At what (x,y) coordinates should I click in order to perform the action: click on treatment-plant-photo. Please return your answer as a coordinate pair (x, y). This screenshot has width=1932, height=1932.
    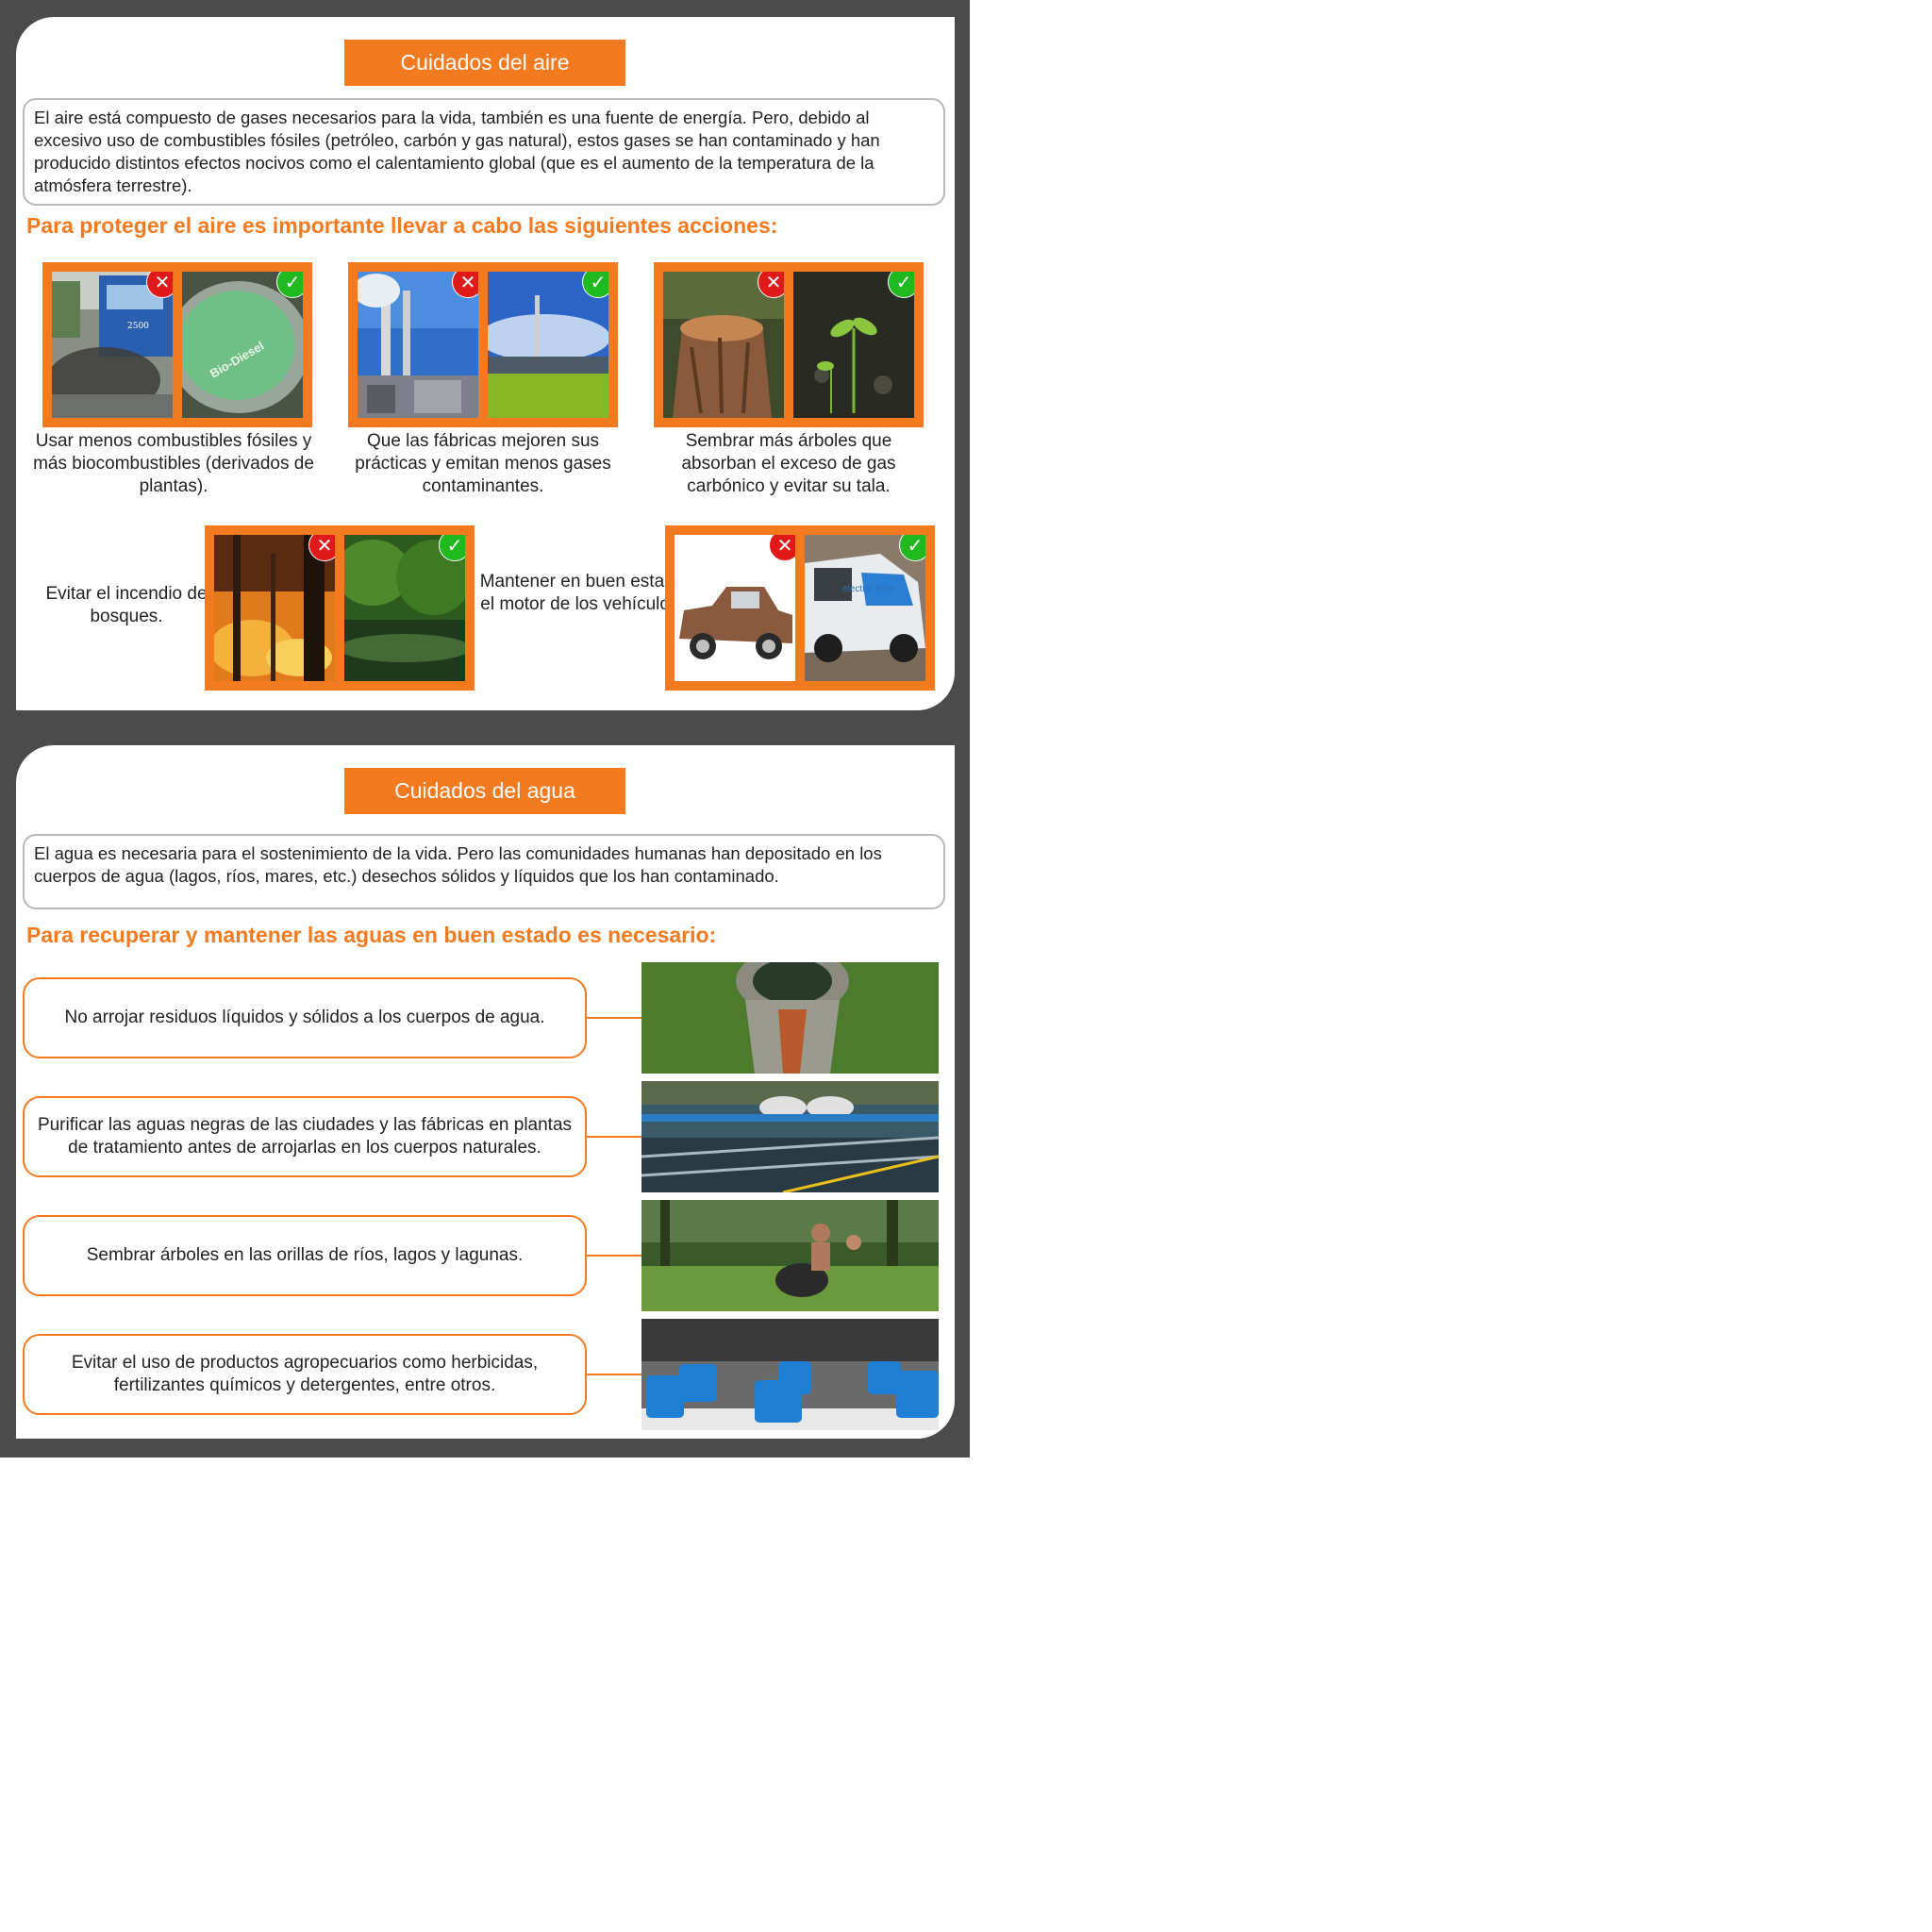
    Looking at the image, I should click on (790, 1136).